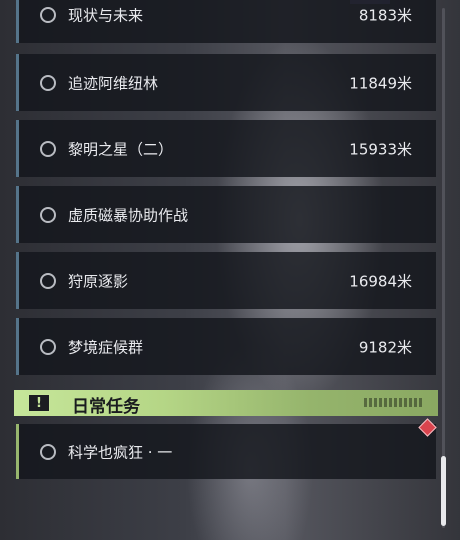 This screenshot has width=460, height=540. What do you see at coordinates (120, 452) in the screenshot?
I see `quest-name: 科学也疯狂 · 一` at bounding box center [120, 452].